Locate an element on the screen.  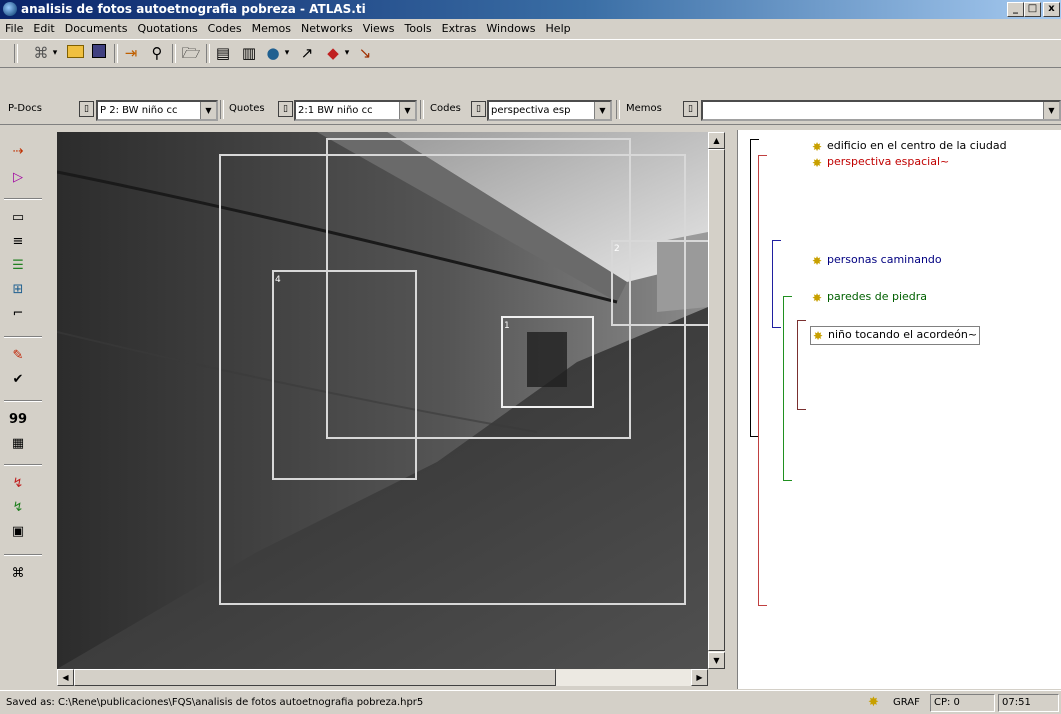
quotes-combo: 2:1 BW niño cc ▼ is located at coordinates (355, 110).